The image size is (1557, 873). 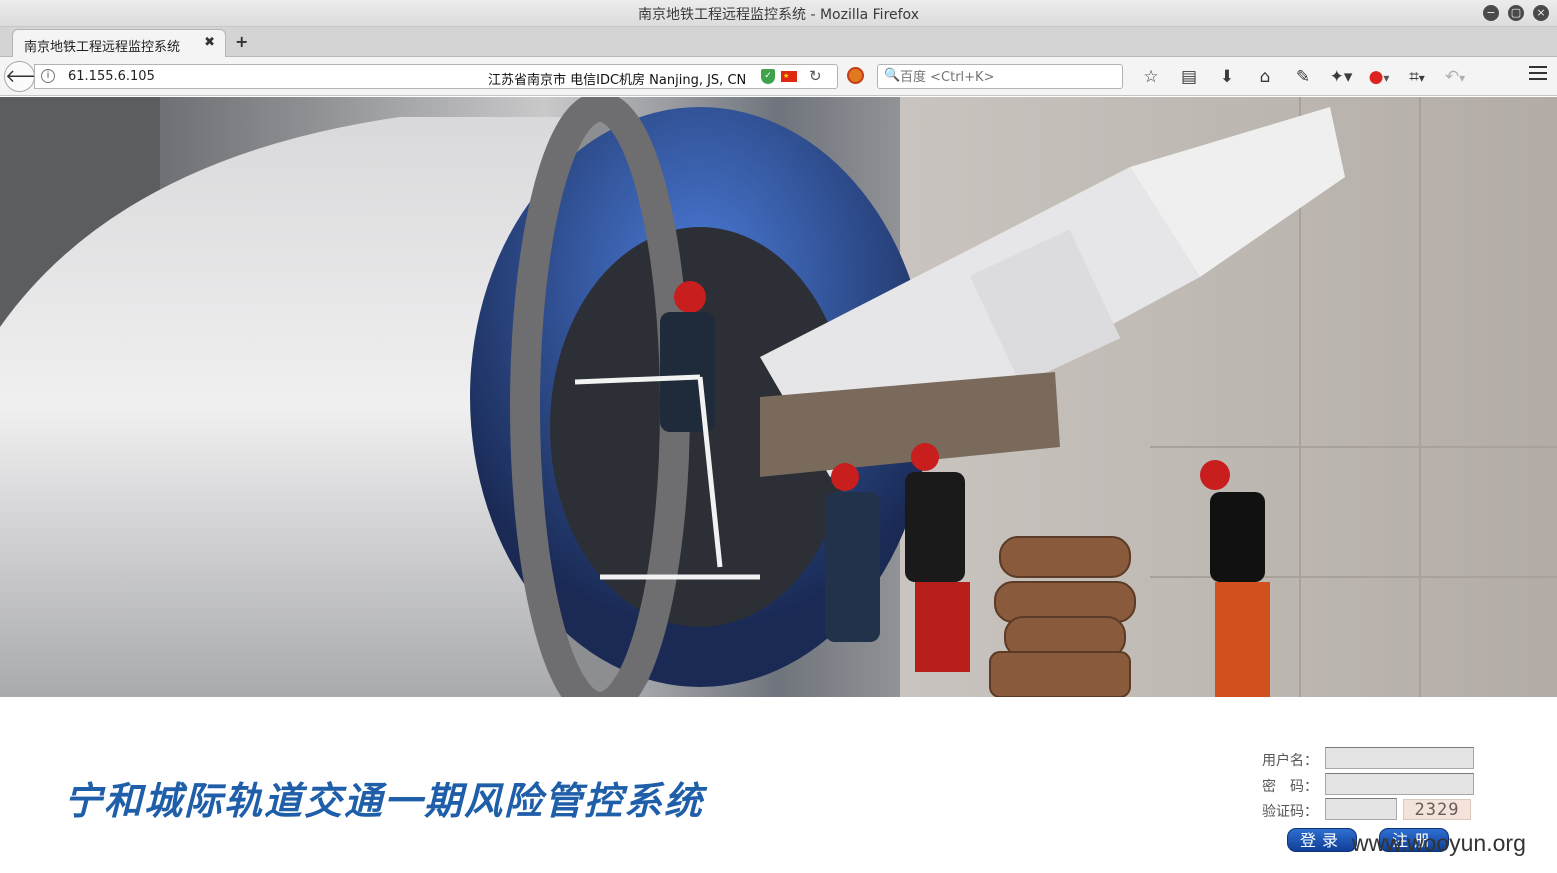 I want to click on download-icon: ⬇, so click(x=1227, y=77).